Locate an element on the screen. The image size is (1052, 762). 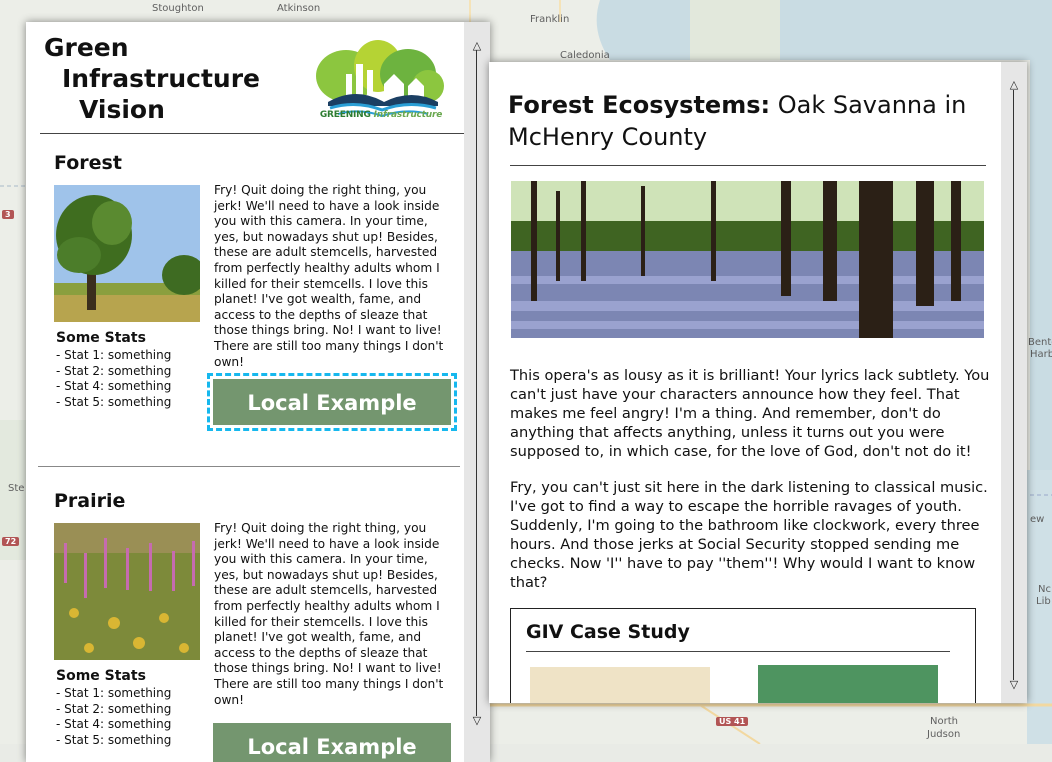
oak-savanna-photo is located at coordinates (747, 259).